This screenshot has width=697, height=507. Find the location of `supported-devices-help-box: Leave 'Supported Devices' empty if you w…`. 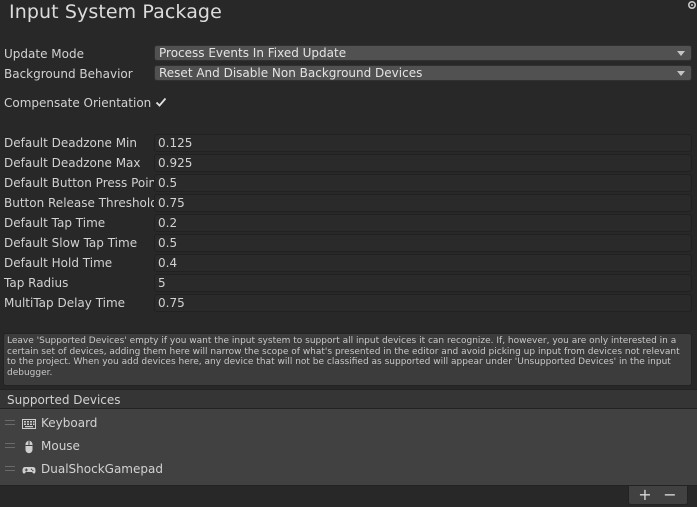

supported-devices-help-box: Leave 'Supported Devices' empty if you w… is located at coordinates (347, 359).